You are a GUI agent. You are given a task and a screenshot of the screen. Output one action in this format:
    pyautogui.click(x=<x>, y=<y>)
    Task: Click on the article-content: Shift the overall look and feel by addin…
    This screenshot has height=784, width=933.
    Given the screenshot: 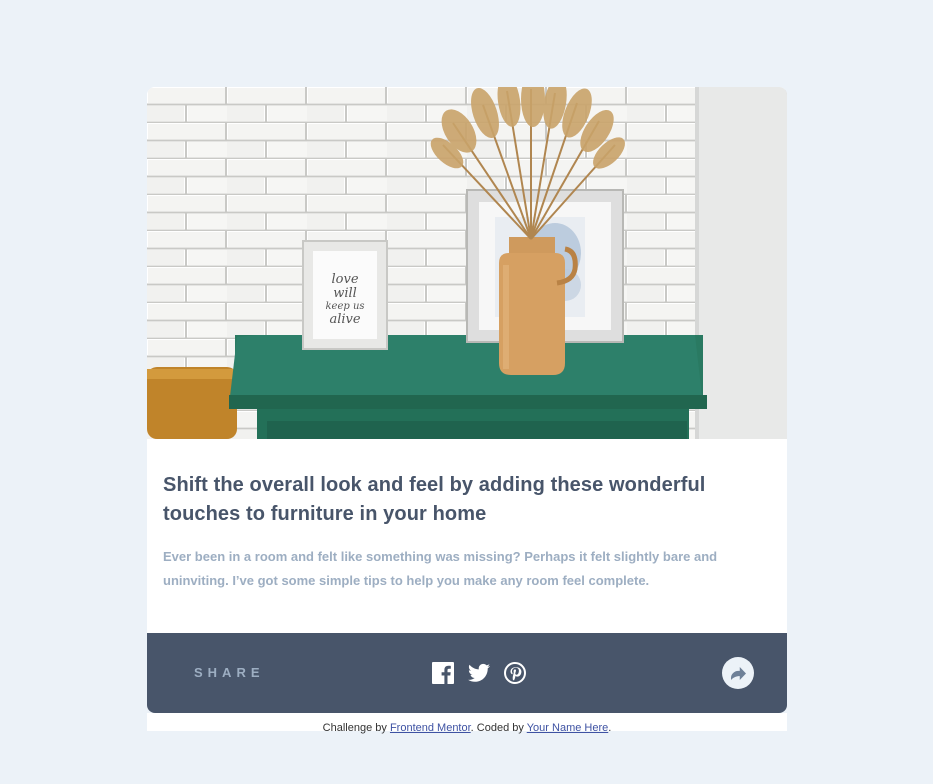 What is the action you would take?
    pyautogui.click(x=463, y=532)
    